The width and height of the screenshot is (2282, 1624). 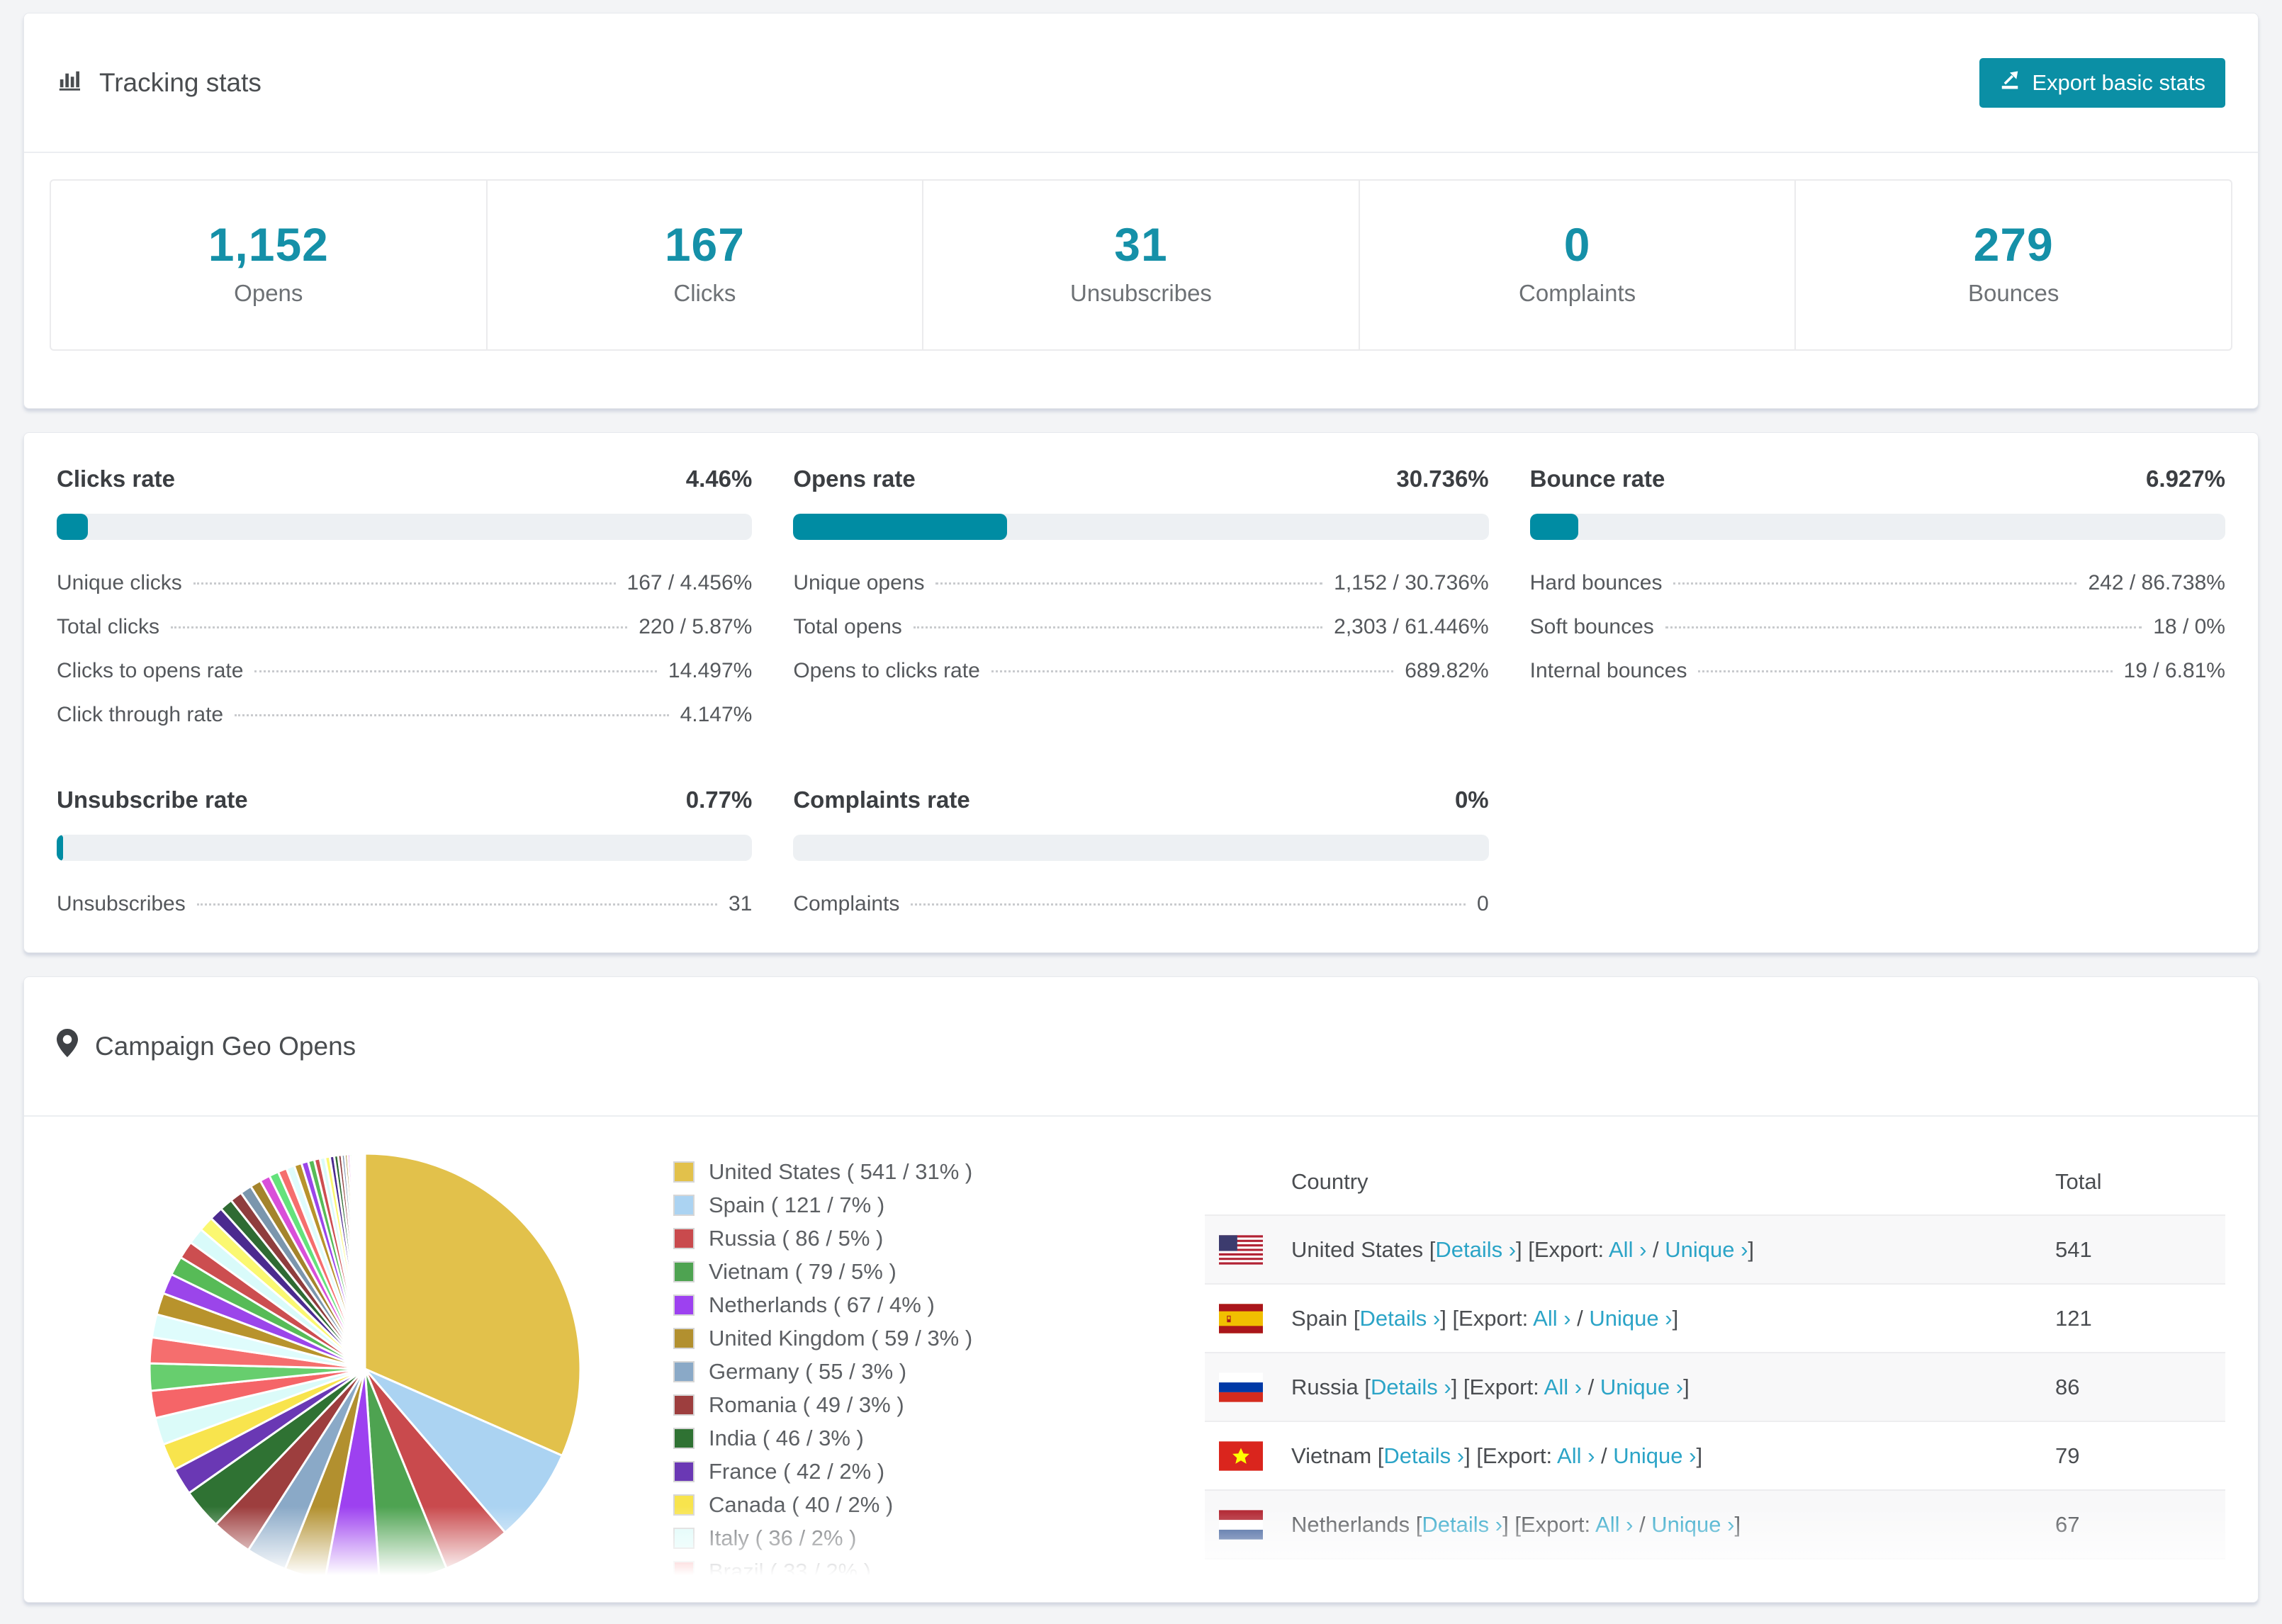 I want to click on legend-item: South Africa ( 29 / 2% ), so click(x=918, y=1597).